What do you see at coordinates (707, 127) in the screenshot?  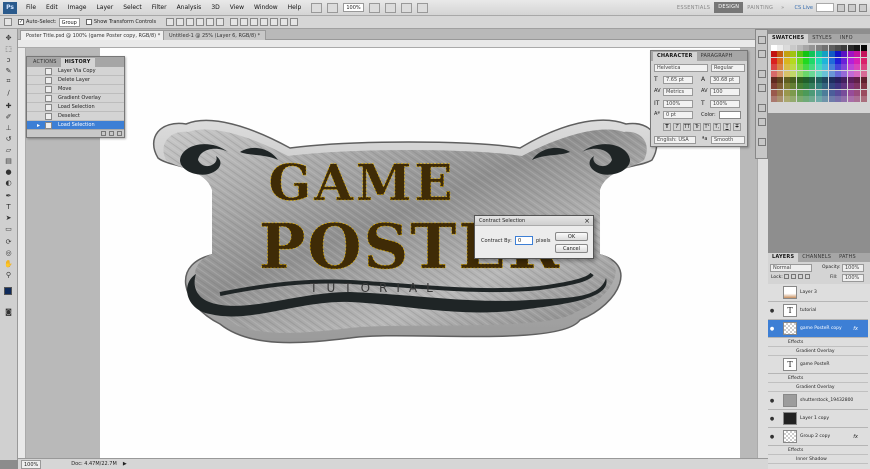 I see `superscript-button: T¹` at bounding box center [707, 127].